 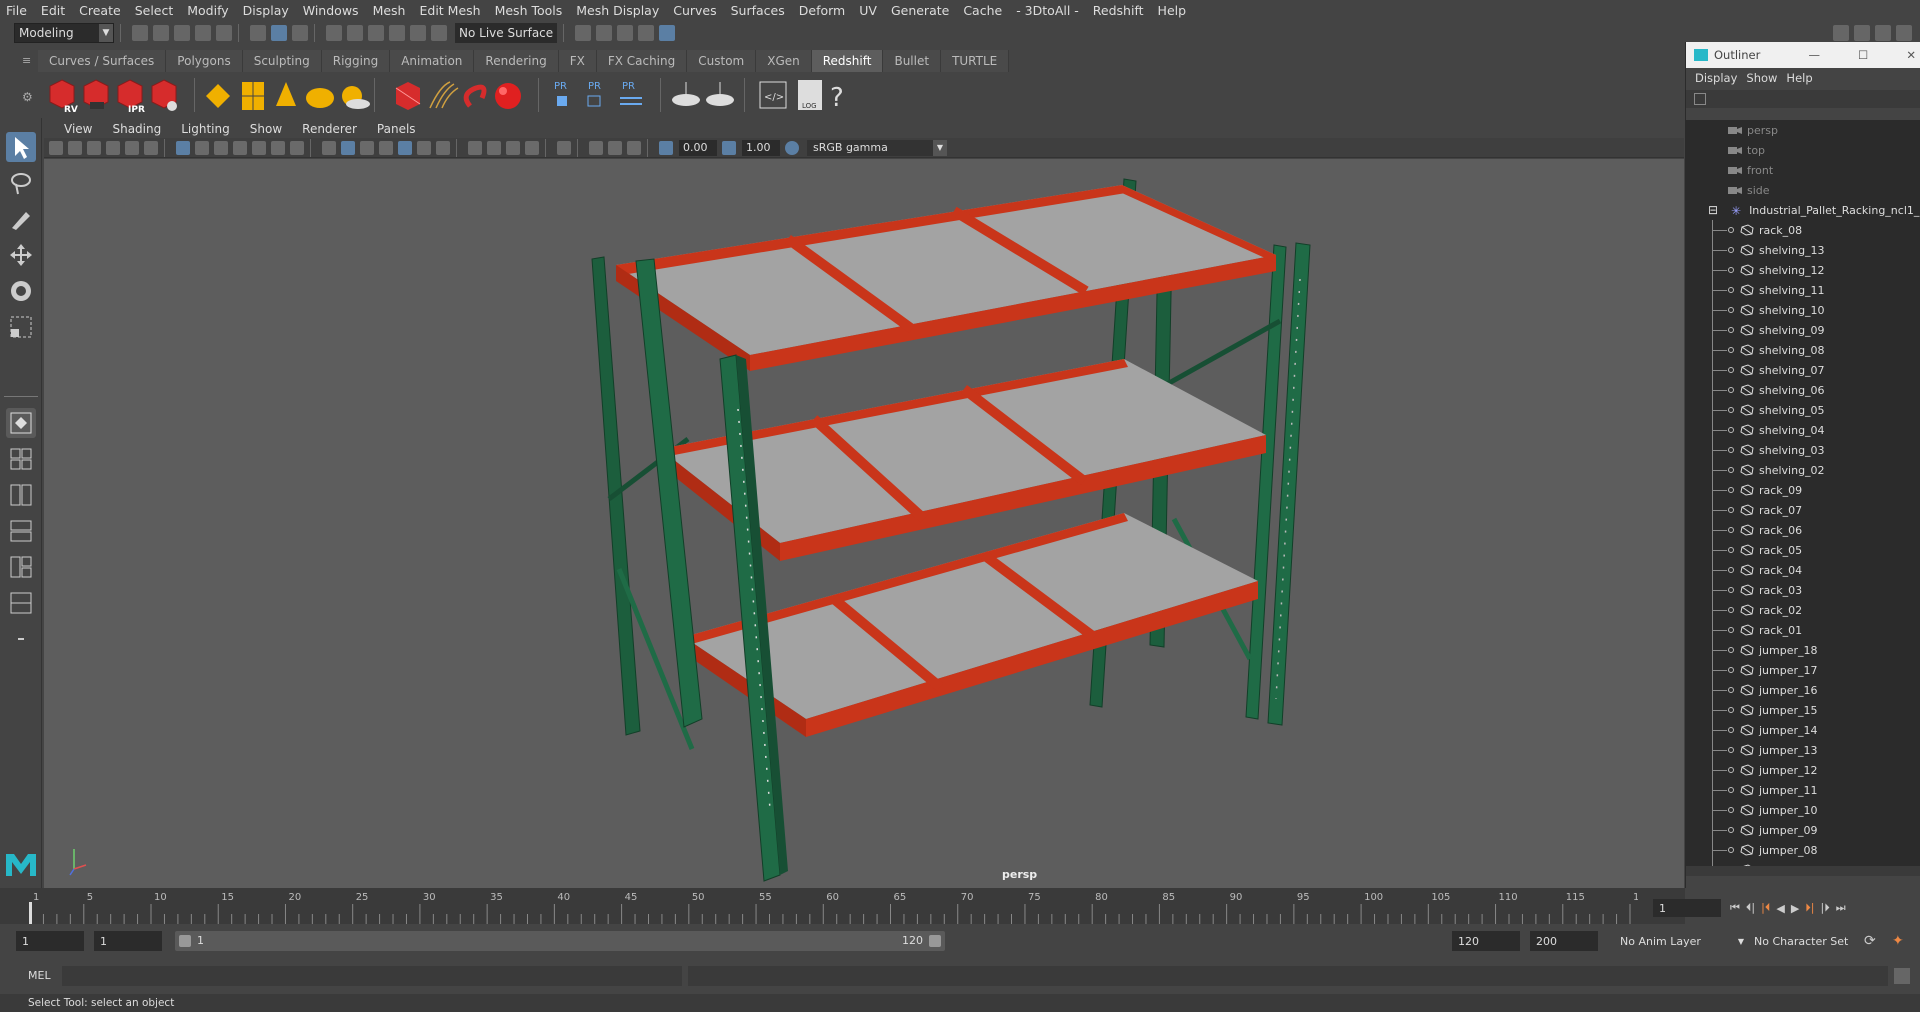 I want to click on proxy-icon, so click(x=408, y=96).